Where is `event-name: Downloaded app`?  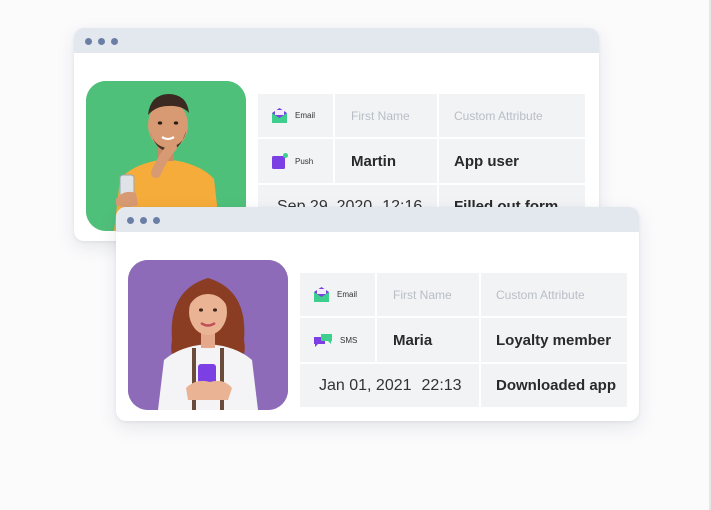
event-name: Downloaded app is located at coordinates (554, 385).